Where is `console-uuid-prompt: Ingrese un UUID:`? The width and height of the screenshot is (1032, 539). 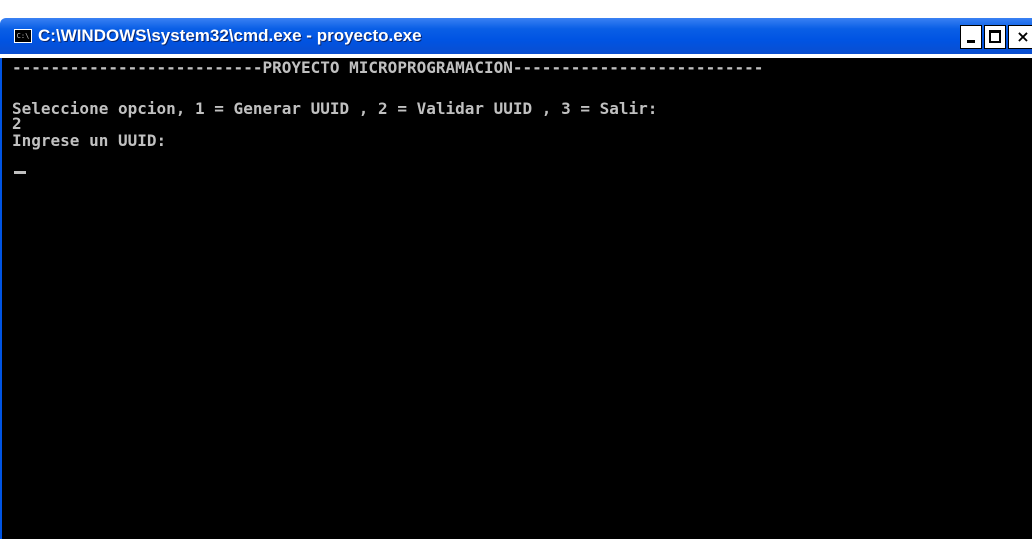
console-uuid-prompt: Ingrese un UUID: is located at coordinates (89, 140).